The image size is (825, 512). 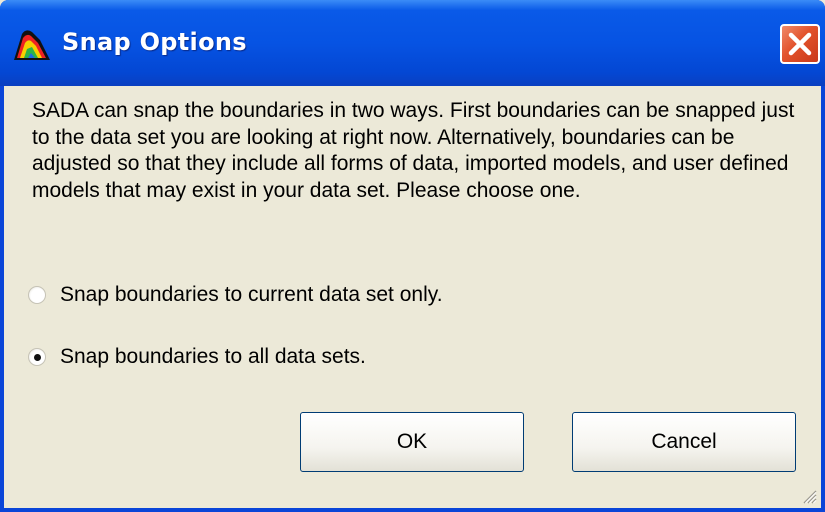 I want to click on close-icon, so click(x=800, y=44).